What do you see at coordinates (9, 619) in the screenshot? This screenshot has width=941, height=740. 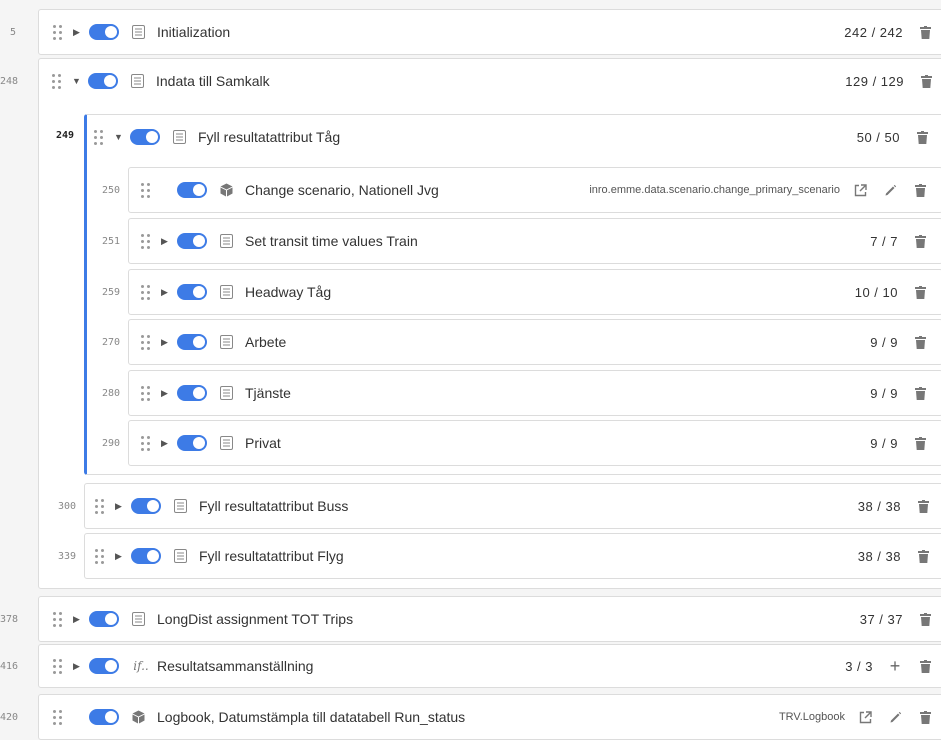 I see `line-number: 378` at bounding box center [9, 619].